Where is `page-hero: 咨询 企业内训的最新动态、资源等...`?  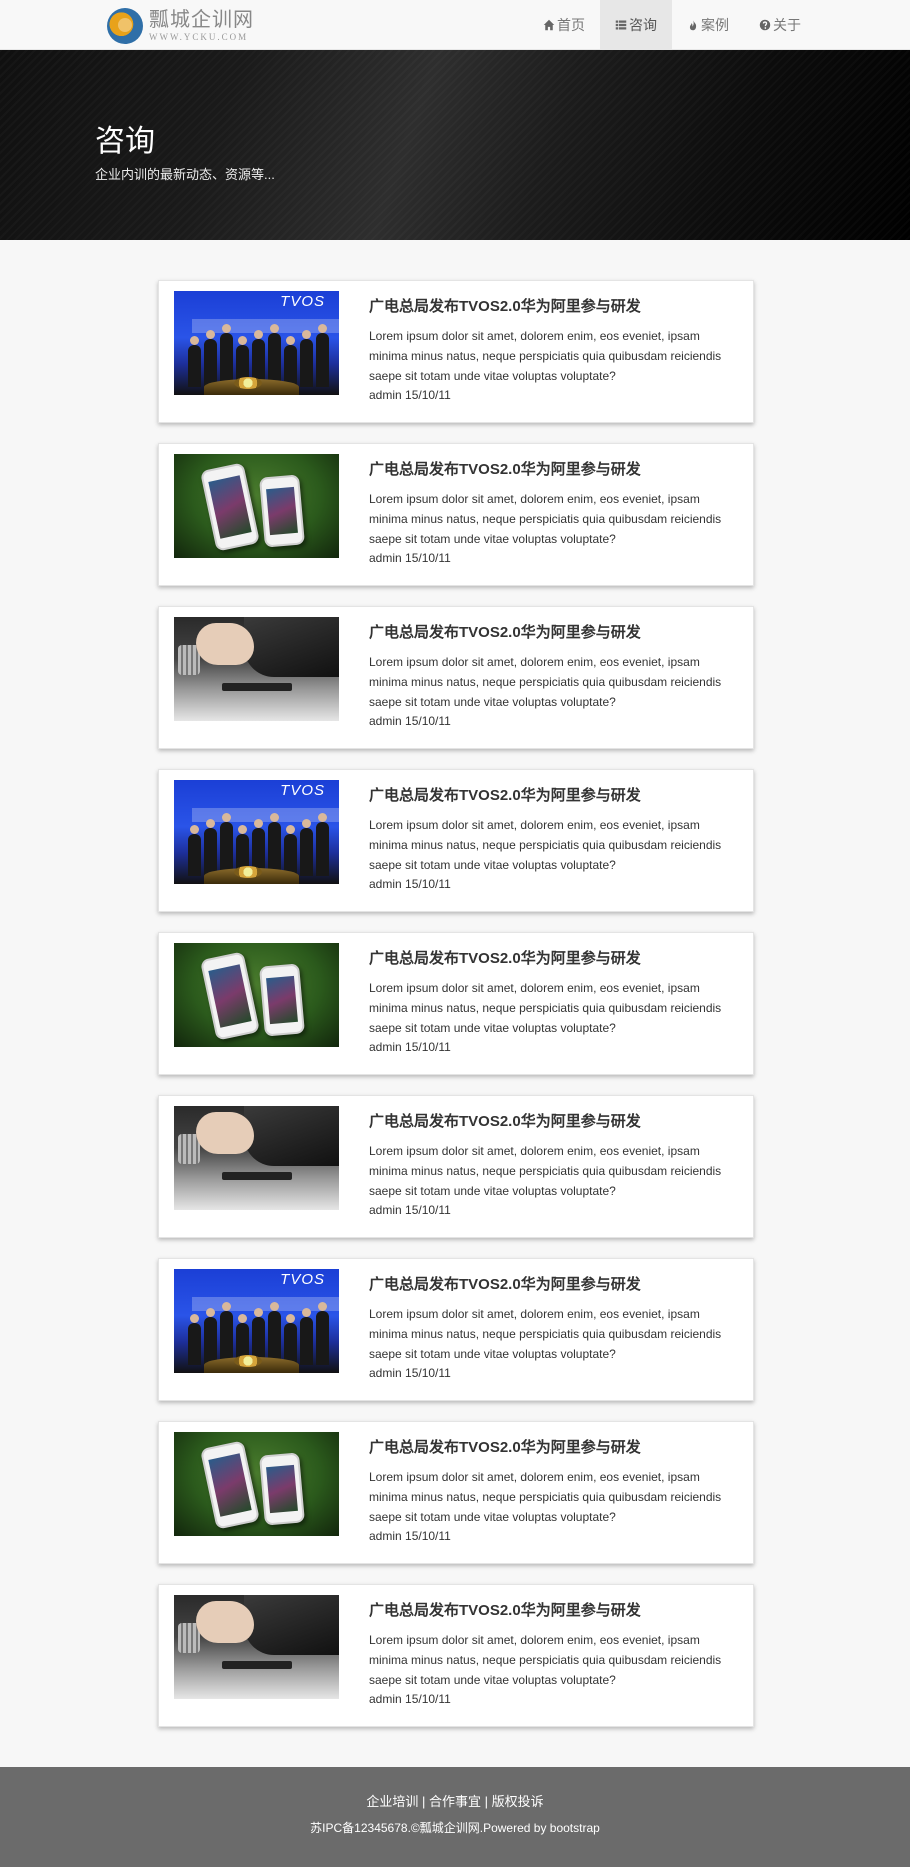
page-hero: 咨询 企业内训的最新动态、资源等... is located at coordinates (455, 145).